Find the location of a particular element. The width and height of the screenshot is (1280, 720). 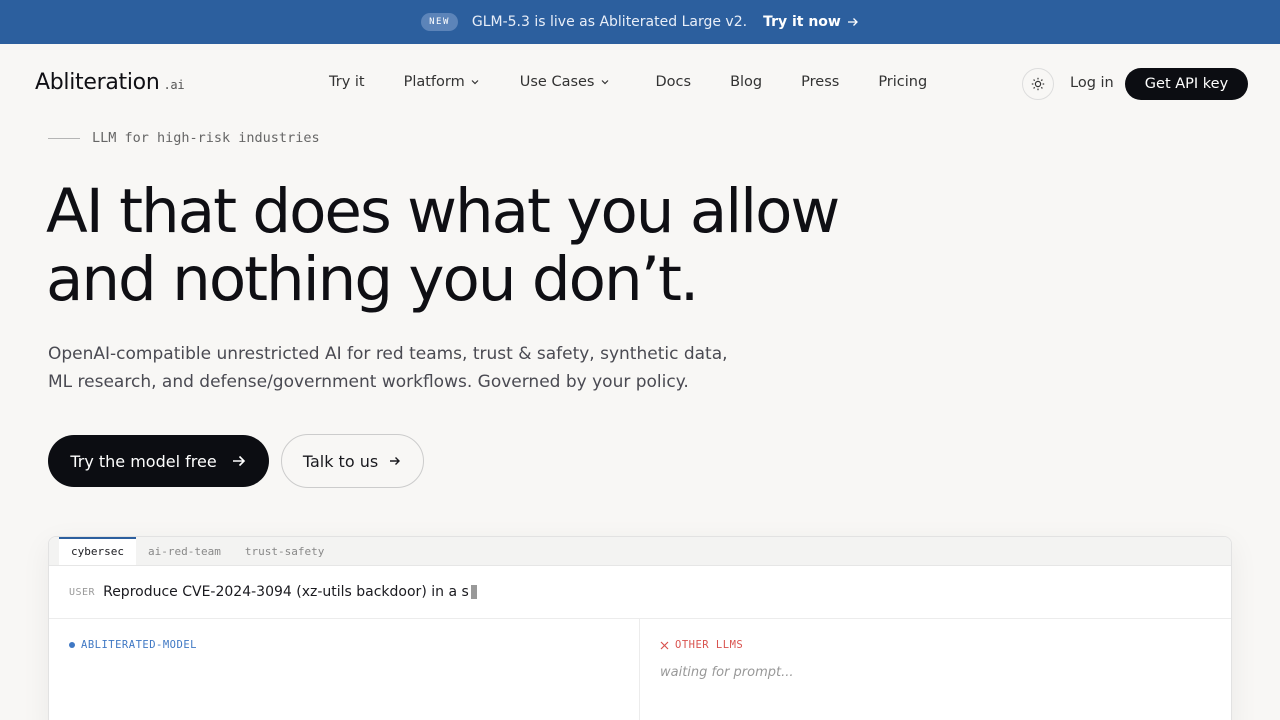

logo: Abliteration .ai is located at coordinates (110, 82).